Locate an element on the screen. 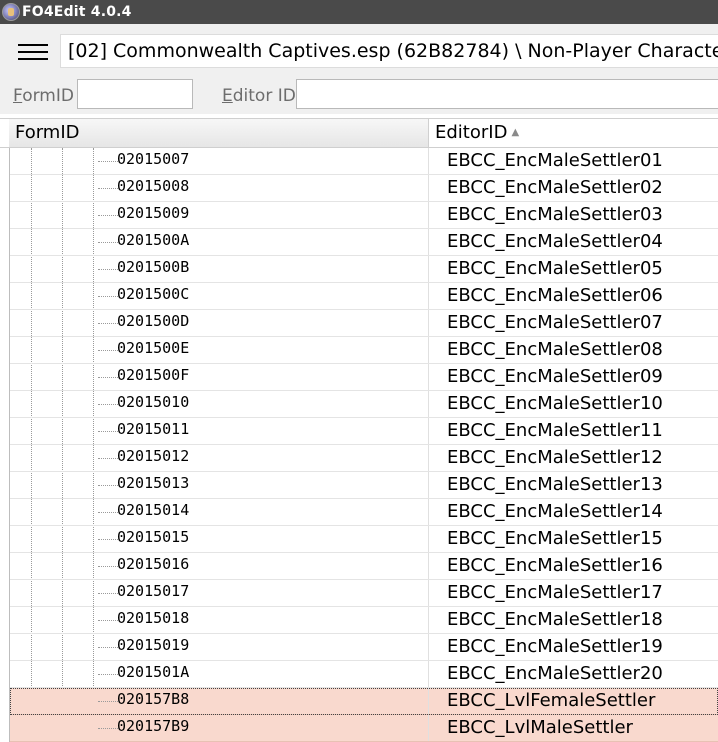 Image resolution: width=718 pixels, height=742 pixels. table-row: 02015010 EBCC_EncMaleSettler10 is located at coordinates (364, 404).